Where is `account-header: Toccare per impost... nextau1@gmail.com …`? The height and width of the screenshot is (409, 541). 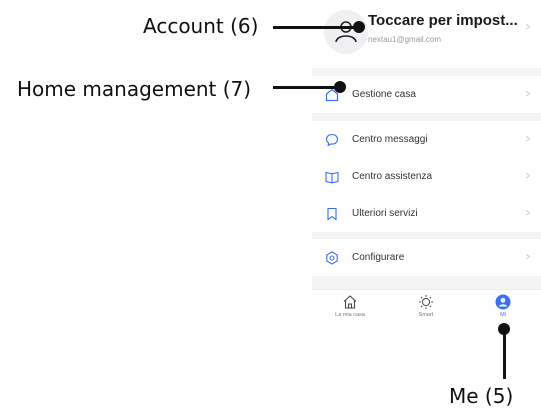
account-header: Toccare per impost... nextau1@gmail.com … is located at coordinates (426, 34).